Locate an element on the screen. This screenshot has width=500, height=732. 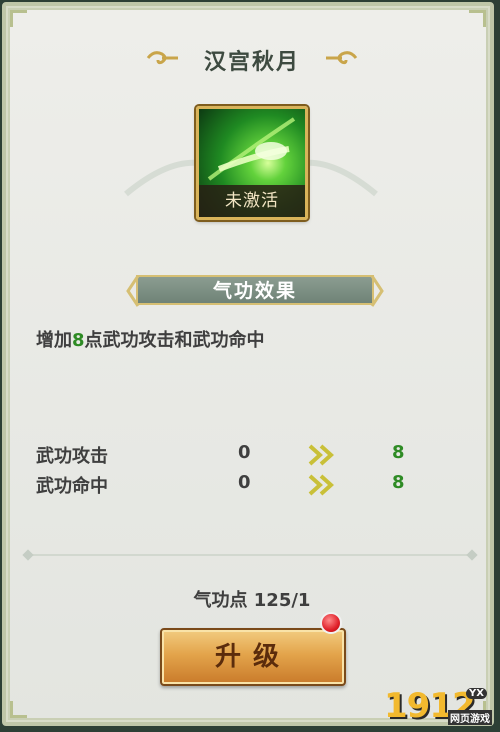
stat-row: 武功攻击 0 8 is located at coordinates (256, 456).